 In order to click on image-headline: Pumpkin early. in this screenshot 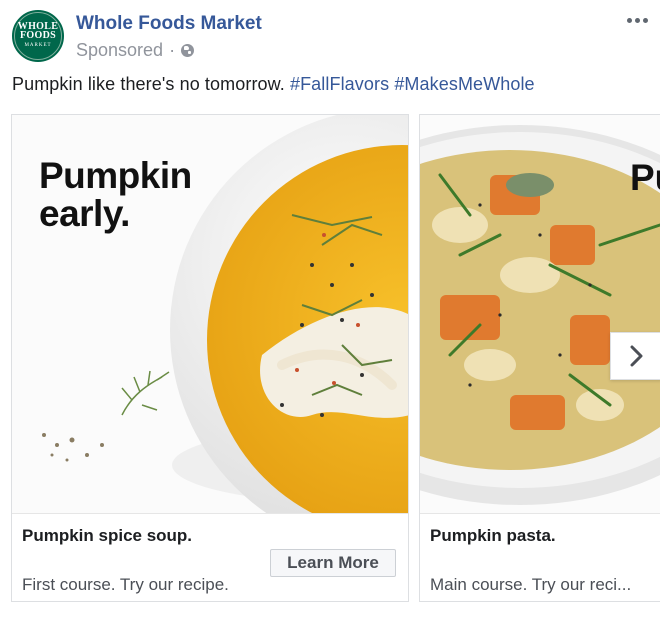, I will do `click(115, 195)`.